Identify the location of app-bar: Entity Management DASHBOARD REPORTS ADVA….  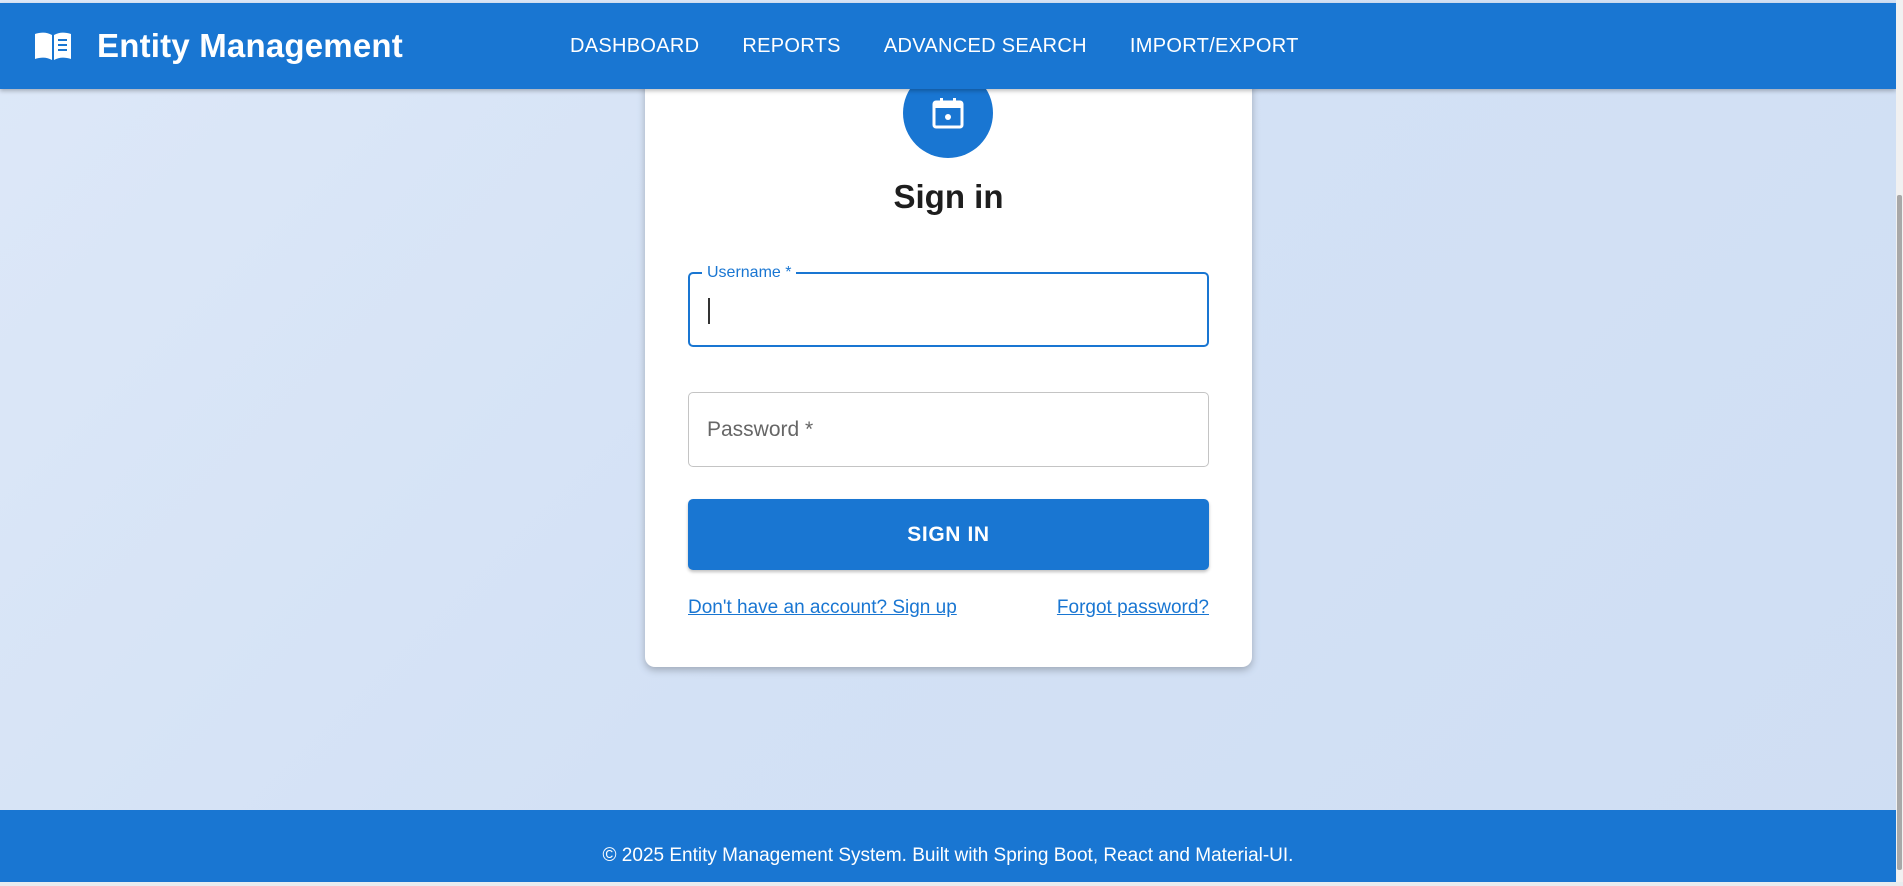
(948, 46).